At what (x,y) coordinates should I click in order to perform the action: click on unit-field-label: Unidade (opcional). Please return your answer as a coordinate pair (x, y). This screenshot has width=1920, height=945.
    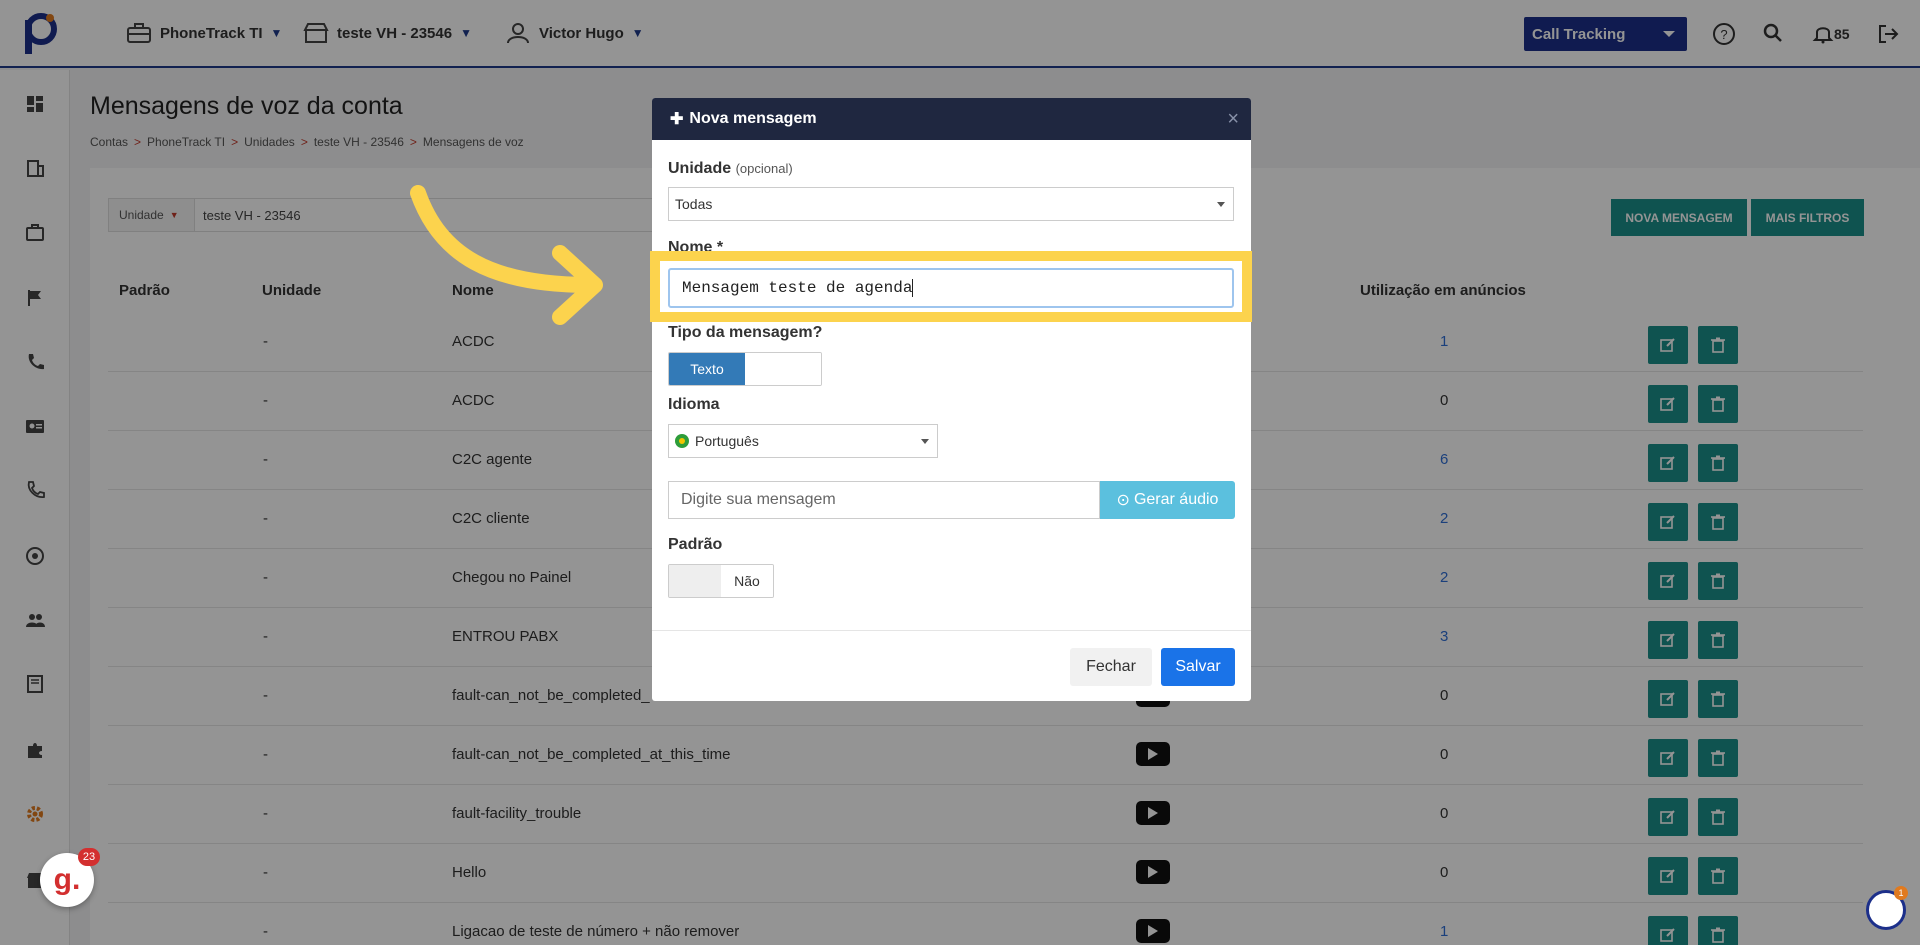
    Looking at the image, I should click on (730, 169).